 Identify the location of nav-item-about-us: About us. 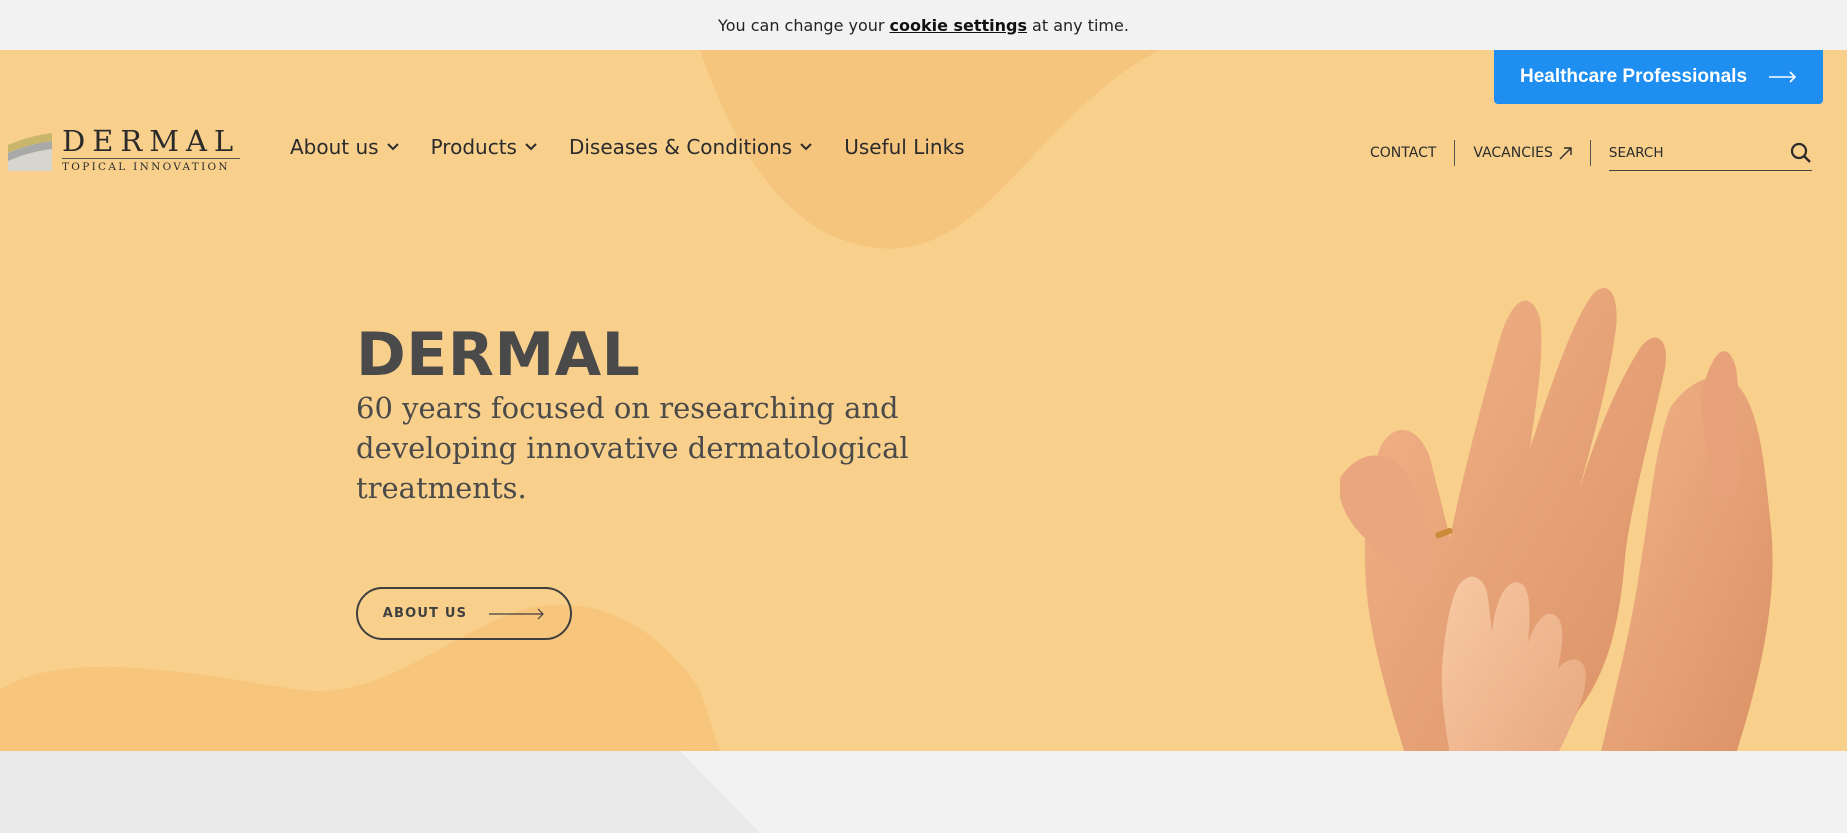
(344, 147).